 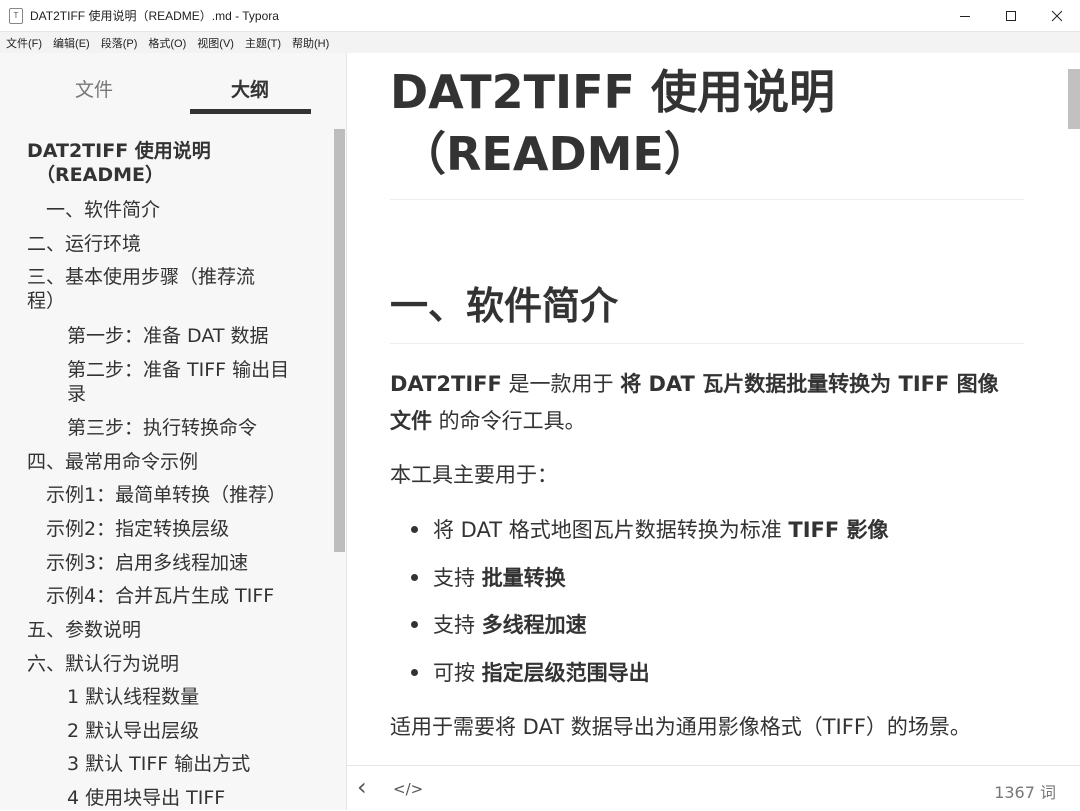 What do you see at coordinates (523, 578) in the screenshot?
I see `list-item-bold: 批量转换` at bounding box center [523, 578].